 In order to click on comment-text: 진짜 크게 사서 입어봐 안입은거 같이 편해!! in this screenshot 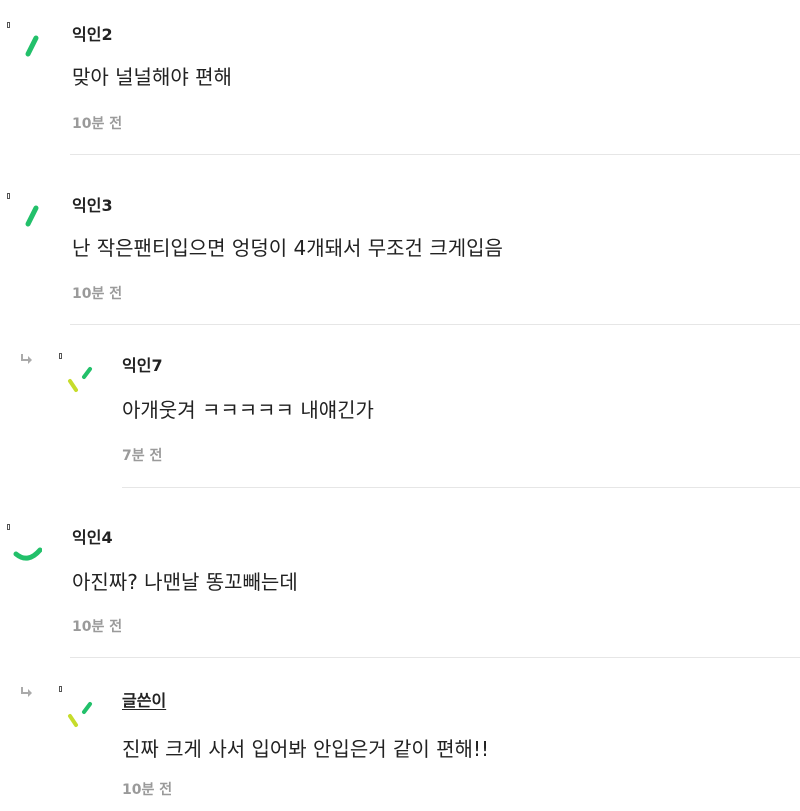, I will do `click(305, 749)`.